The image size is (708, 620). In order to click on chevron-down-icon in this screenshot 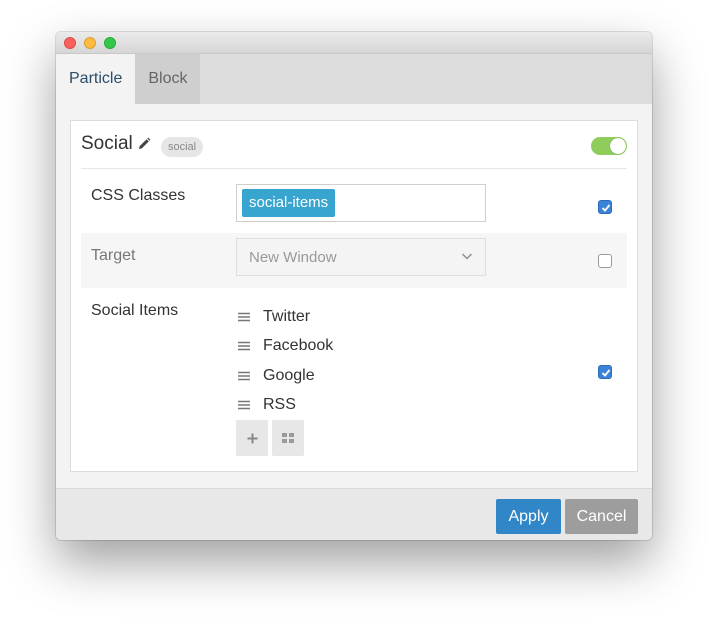, I will do `click(467, 256)`.